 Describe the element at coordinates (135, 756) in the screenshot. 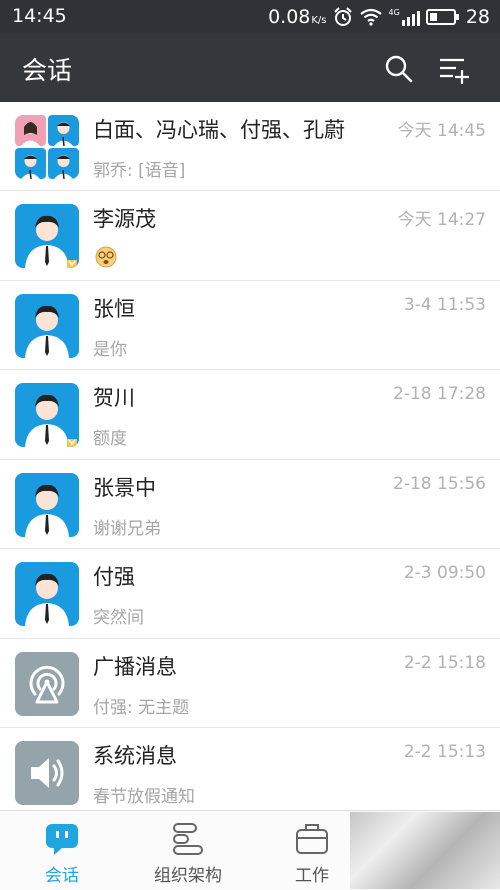

I see `conversation-name: 系统消息` at that location.